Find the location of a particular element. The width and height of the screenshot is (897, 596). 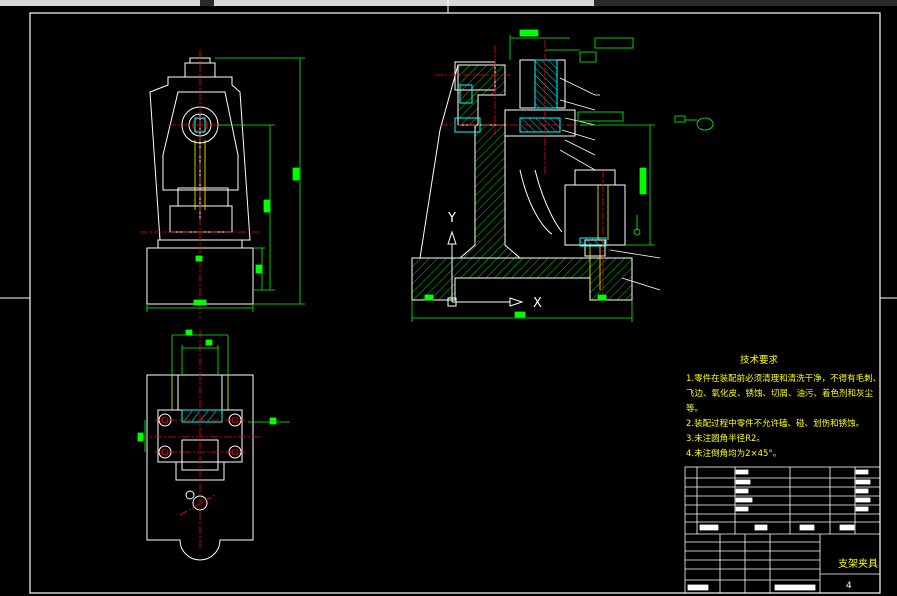

y-axis-label: Y is located at coordinates (451, 218).